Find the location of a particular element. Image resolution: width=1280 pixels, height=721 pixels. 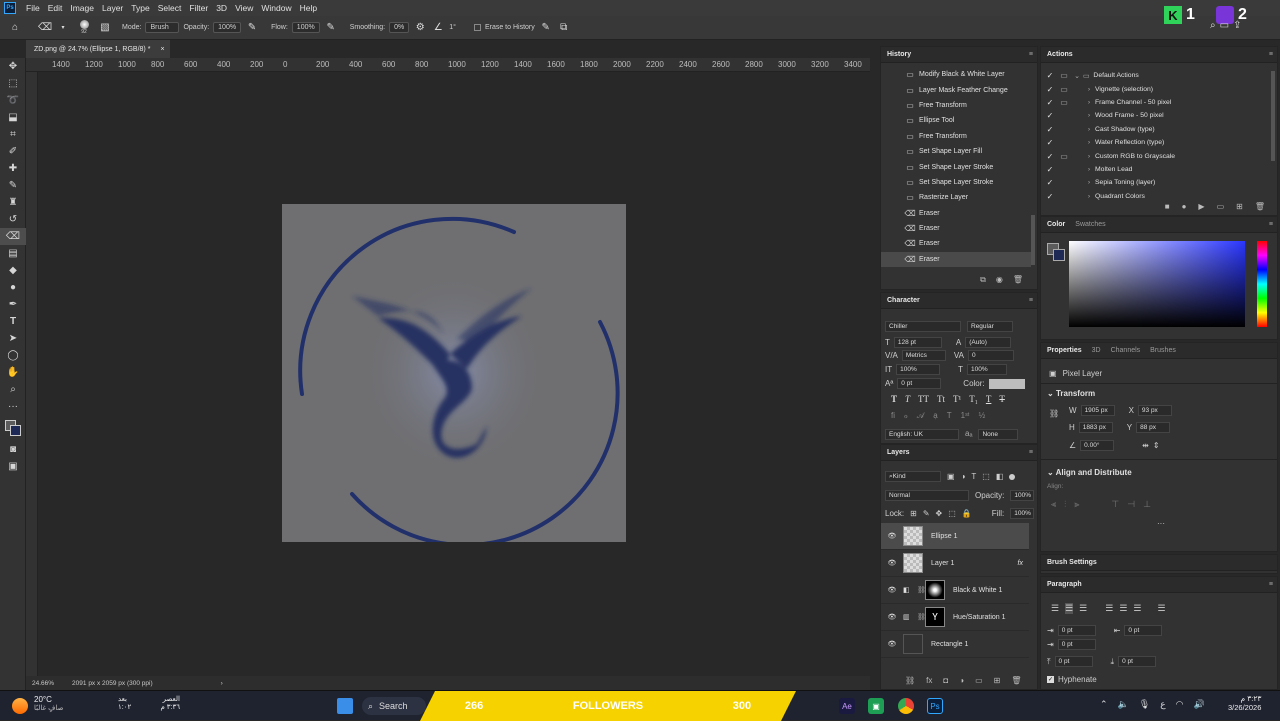

menu-help: Help is located at coordinates (308, 8).